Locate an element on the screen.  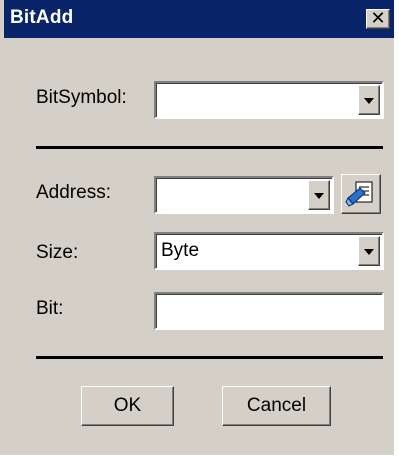
address-dropdown-button is located at coordinates (319, 195).